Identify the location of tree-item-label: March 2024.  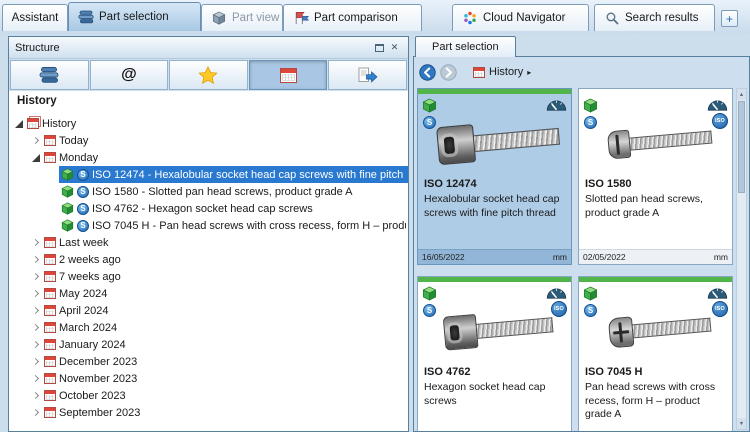
(88, 327).